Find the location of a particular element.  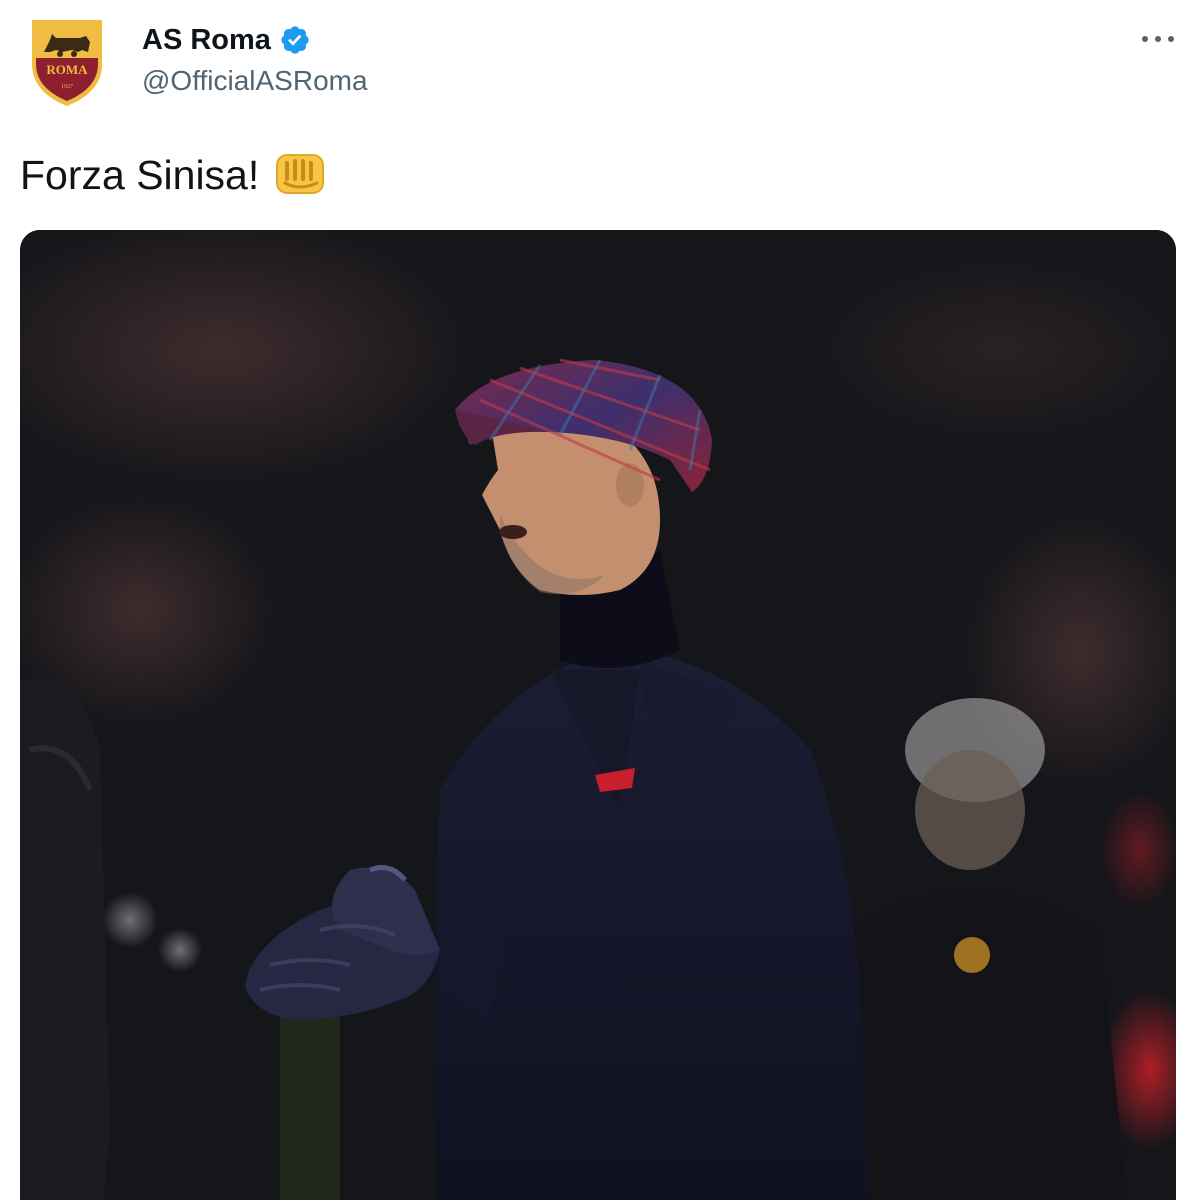

crest-year: 1927 is located at coordinates (67, 87).